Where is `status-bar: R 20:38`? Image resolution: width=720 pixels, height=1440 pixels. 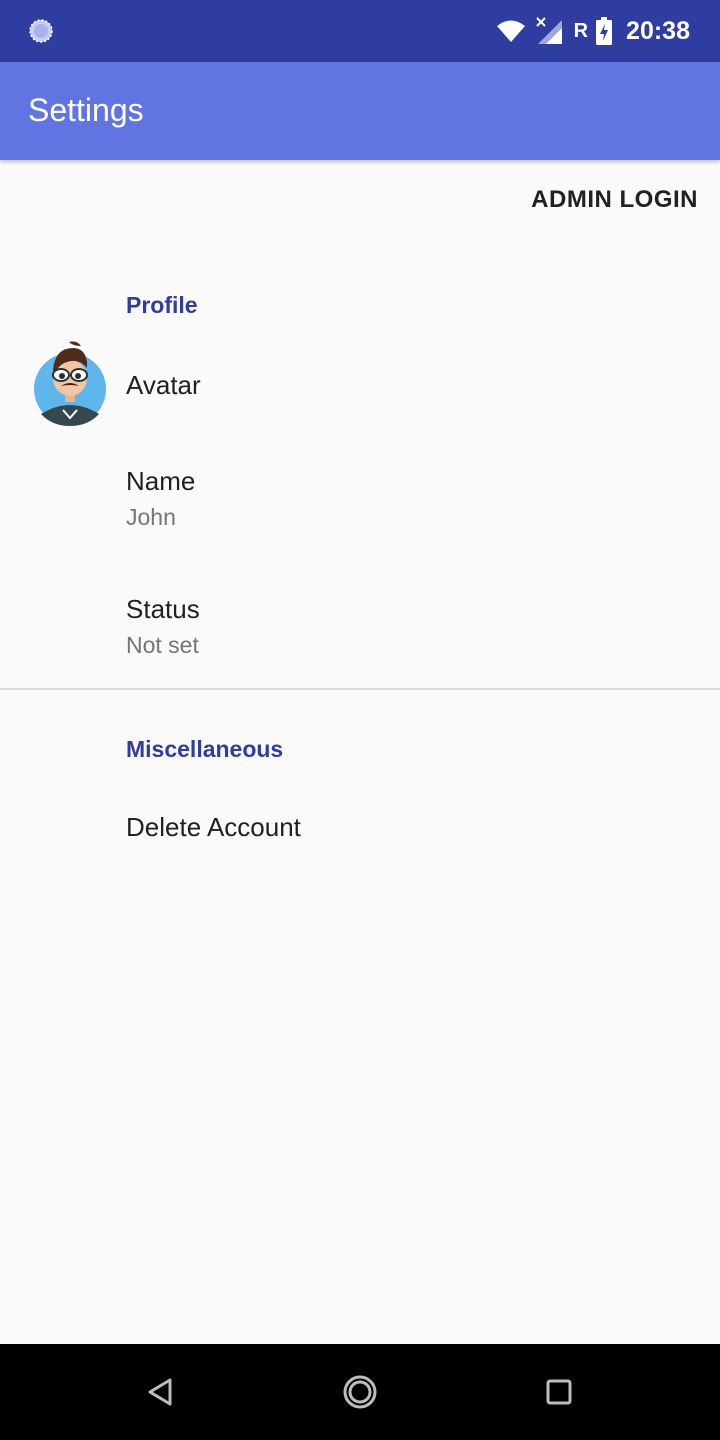
status-bar: R 20:38 is located at coordinates (360, 31).